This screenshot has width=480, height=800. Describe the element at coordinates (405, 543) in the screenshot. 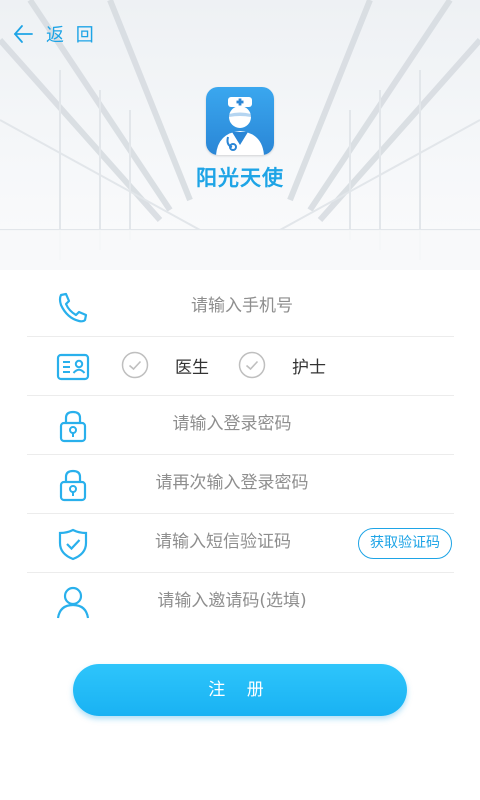

I see `get-code-button: 获取验证码` at that location.